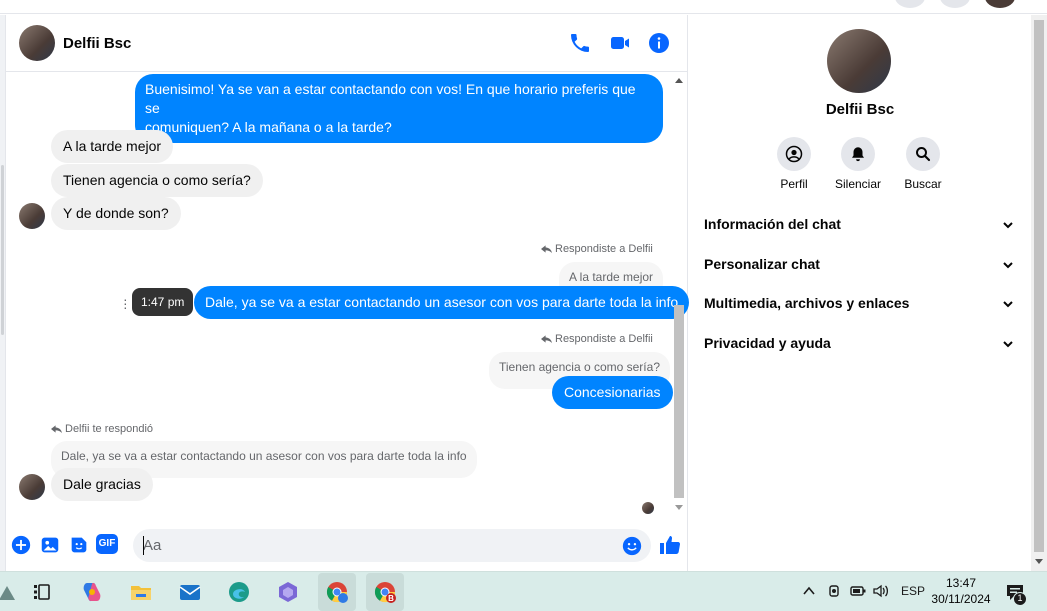  I want to click on section-privacy-help: Privacidad y ayuda, so click(860, 347).